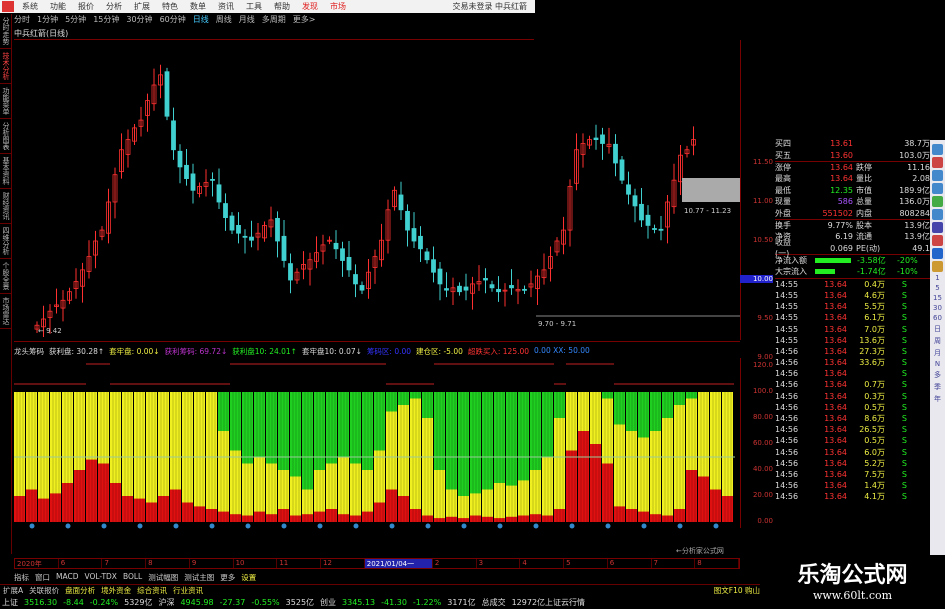 The width and height of the screenshot is (945, 609). What do you see at coordinates (937, 341) in the screenshot?
I see `period-shortcut: 周` at bounding box center [937, 341].